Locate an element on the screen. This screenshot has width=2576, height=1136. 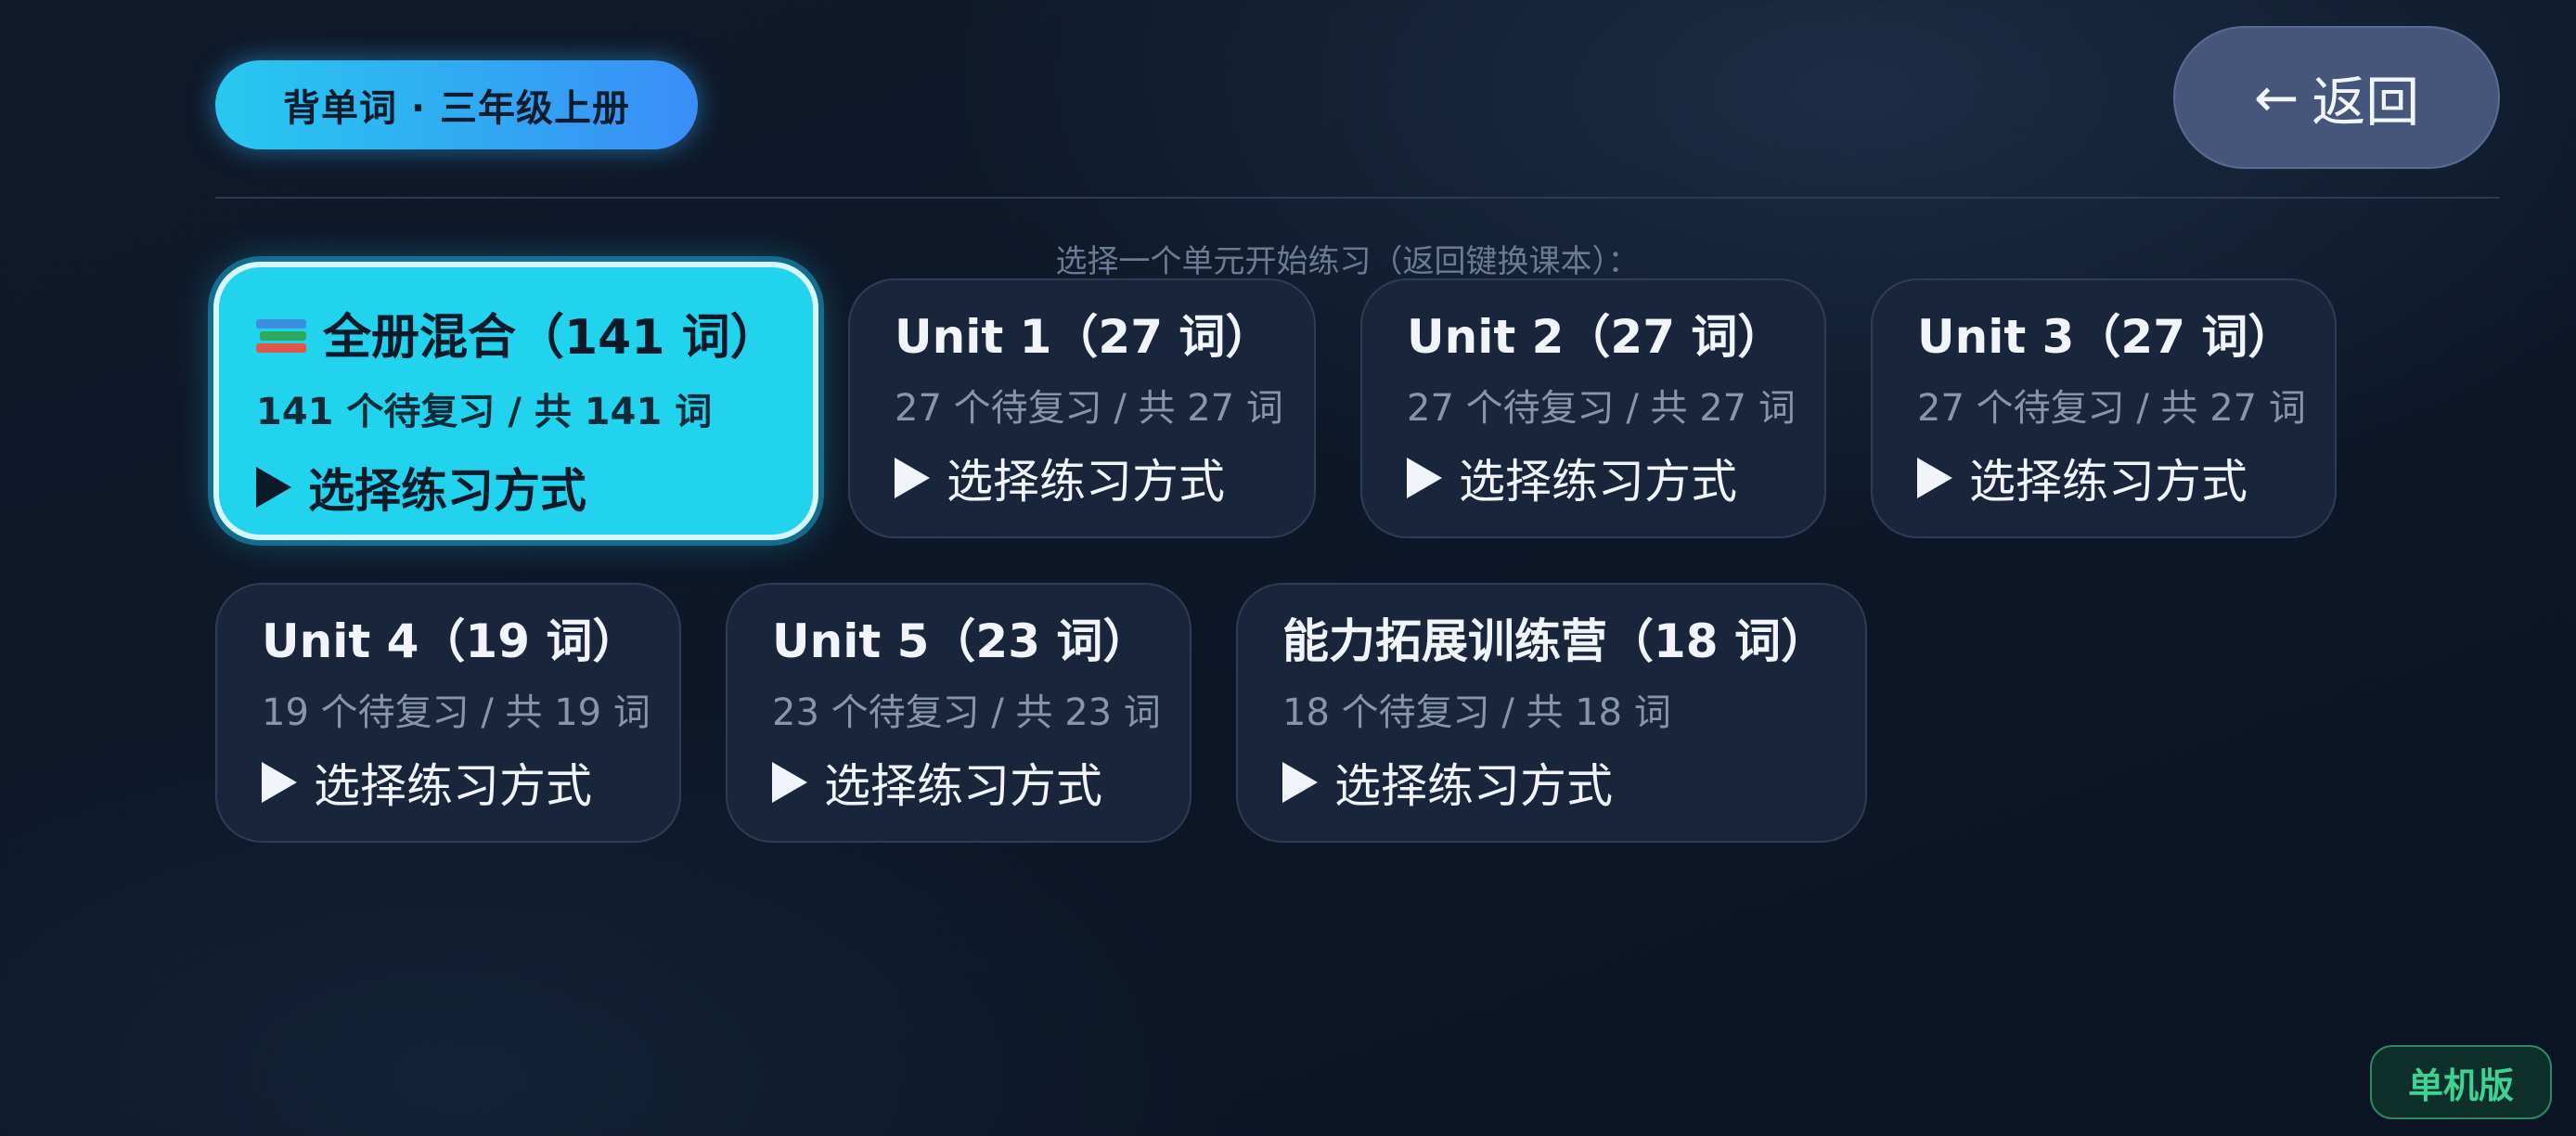
unit-card-extension-camp: 能力拓展训练营（18 词） 18 个待复习 / 共 18 词 选择练习方式 is located at coordinates (1551, 713).